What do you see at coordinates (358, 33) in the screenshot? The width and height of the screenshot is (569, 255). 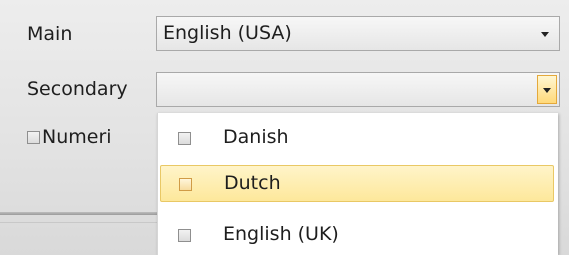 I see `main-language-combo: English (USA)` at bounding box center [358, 33].